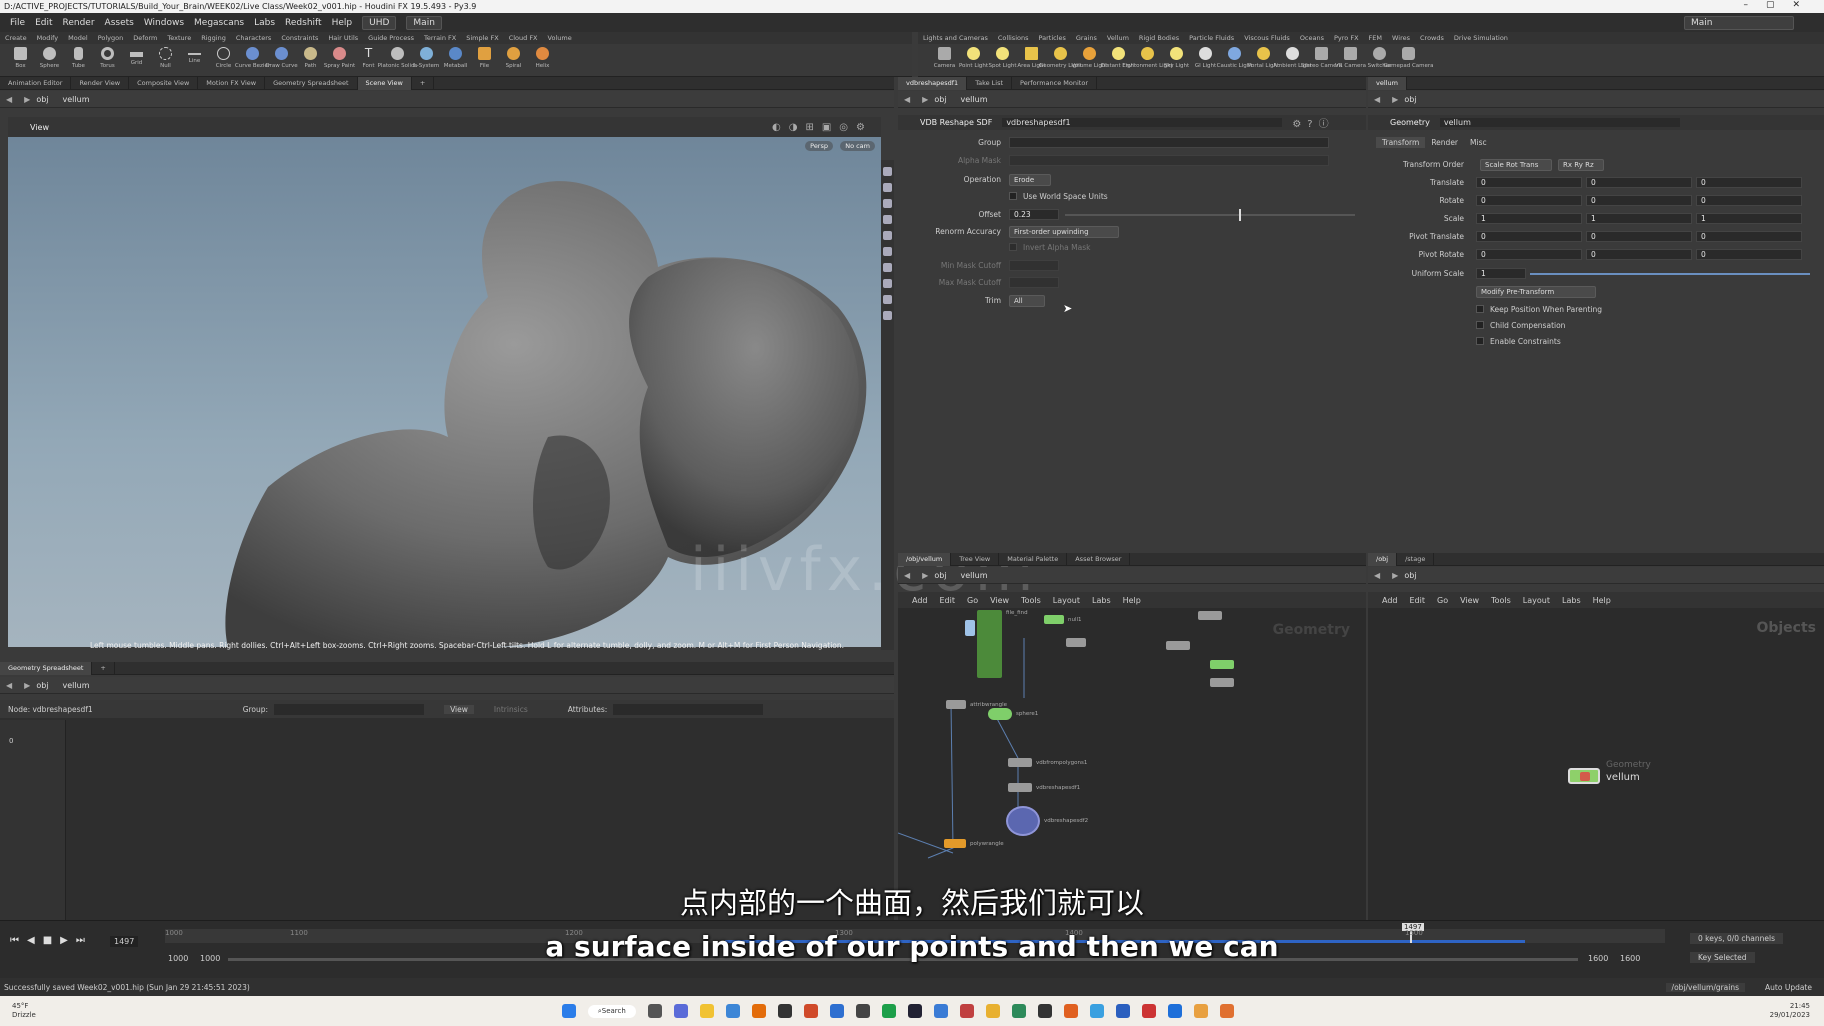 The width and height of the screenshot is (1824, 1026). I want to click on shelf-tab: Deform, so click(145, 38).